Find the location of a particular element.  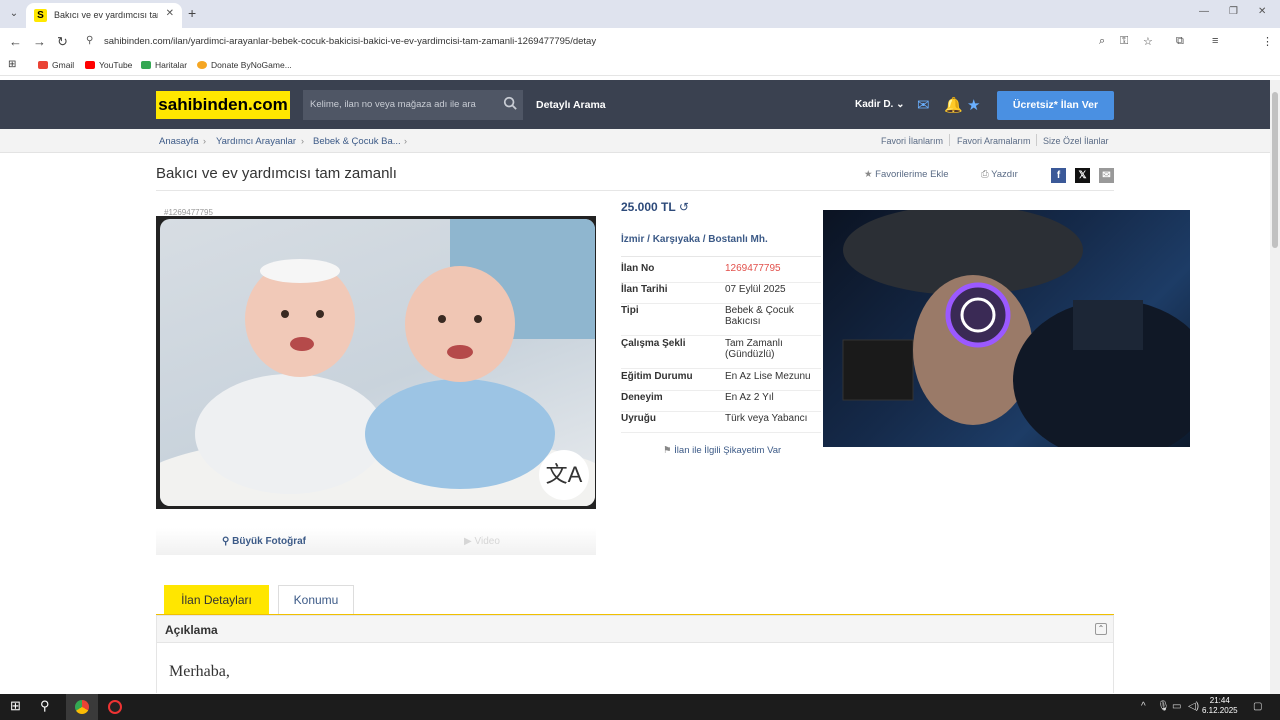

description-text: Merhaba, is located at coordinates (199, 671).